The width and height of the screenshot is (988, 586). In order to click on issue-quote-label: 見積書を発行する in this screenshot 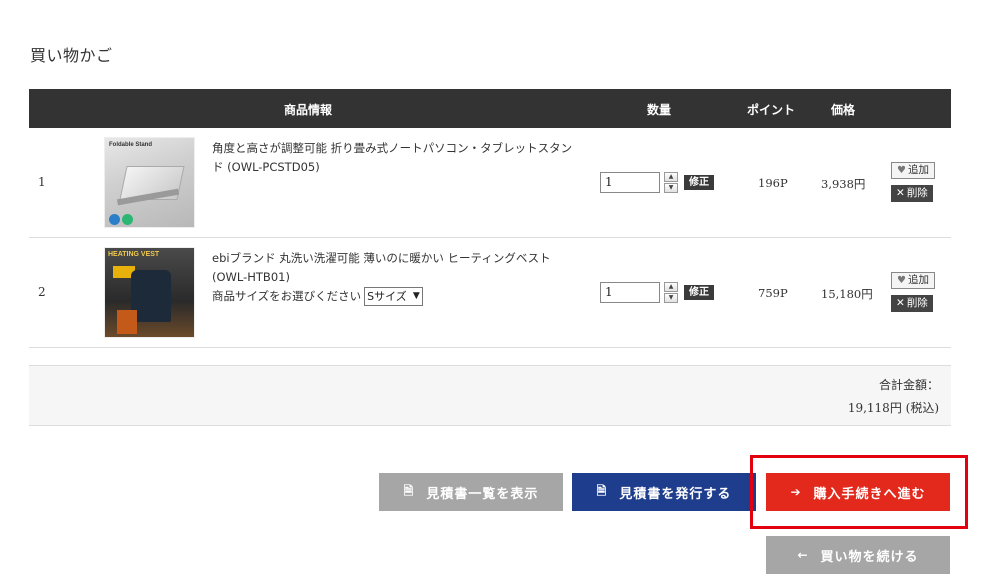, I will do `click(675, 494)`.